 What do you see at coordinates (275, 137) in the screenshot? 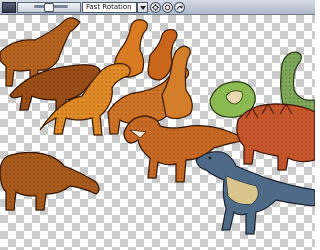
I see `red-ankylosaur-sprite` at bounding box center [275, 137].